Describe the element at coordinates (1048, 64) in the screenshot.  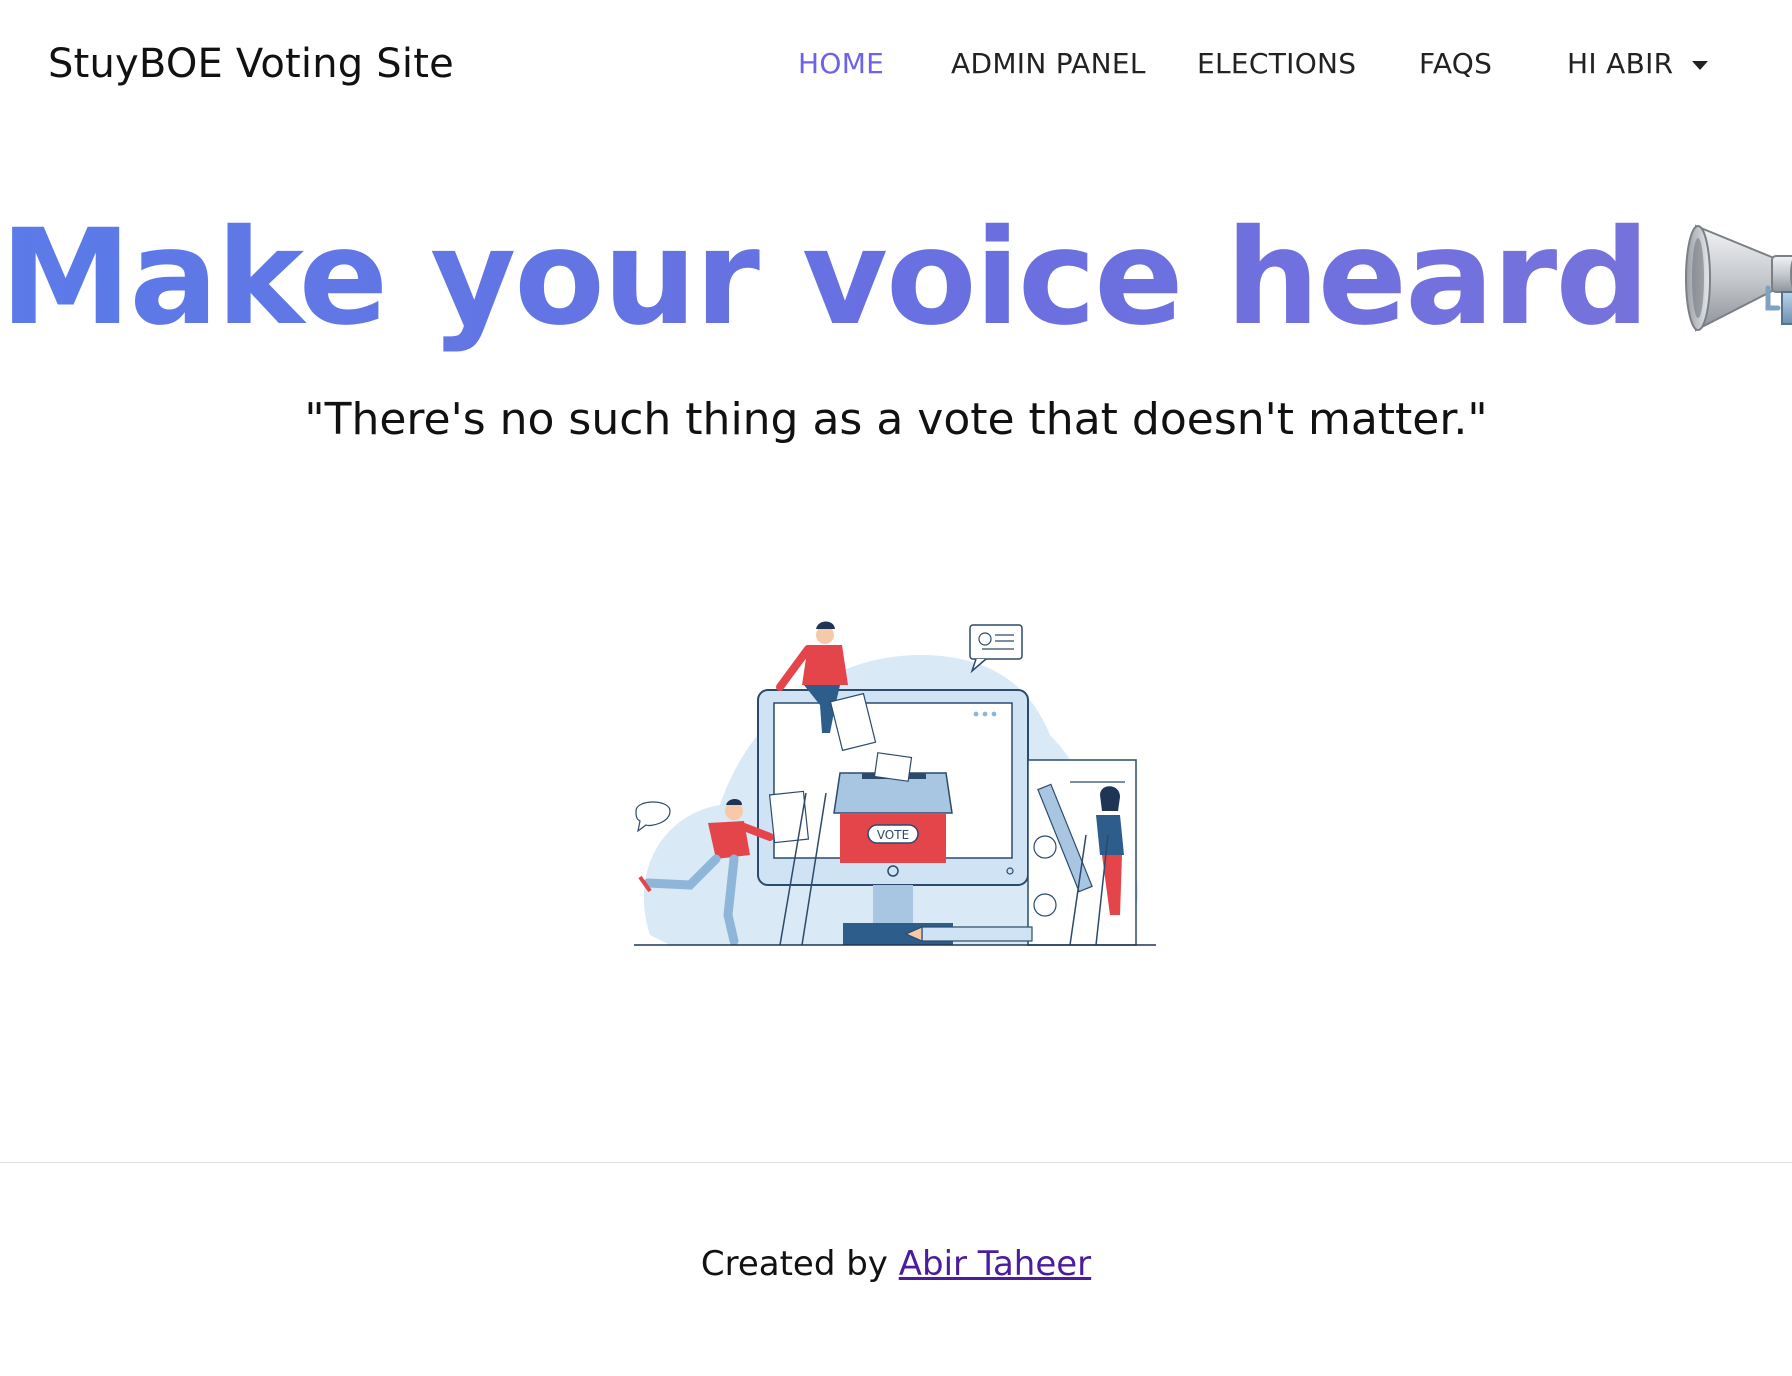
I see `nav-item-admin-panel: ADMIN PANEL` at that location.